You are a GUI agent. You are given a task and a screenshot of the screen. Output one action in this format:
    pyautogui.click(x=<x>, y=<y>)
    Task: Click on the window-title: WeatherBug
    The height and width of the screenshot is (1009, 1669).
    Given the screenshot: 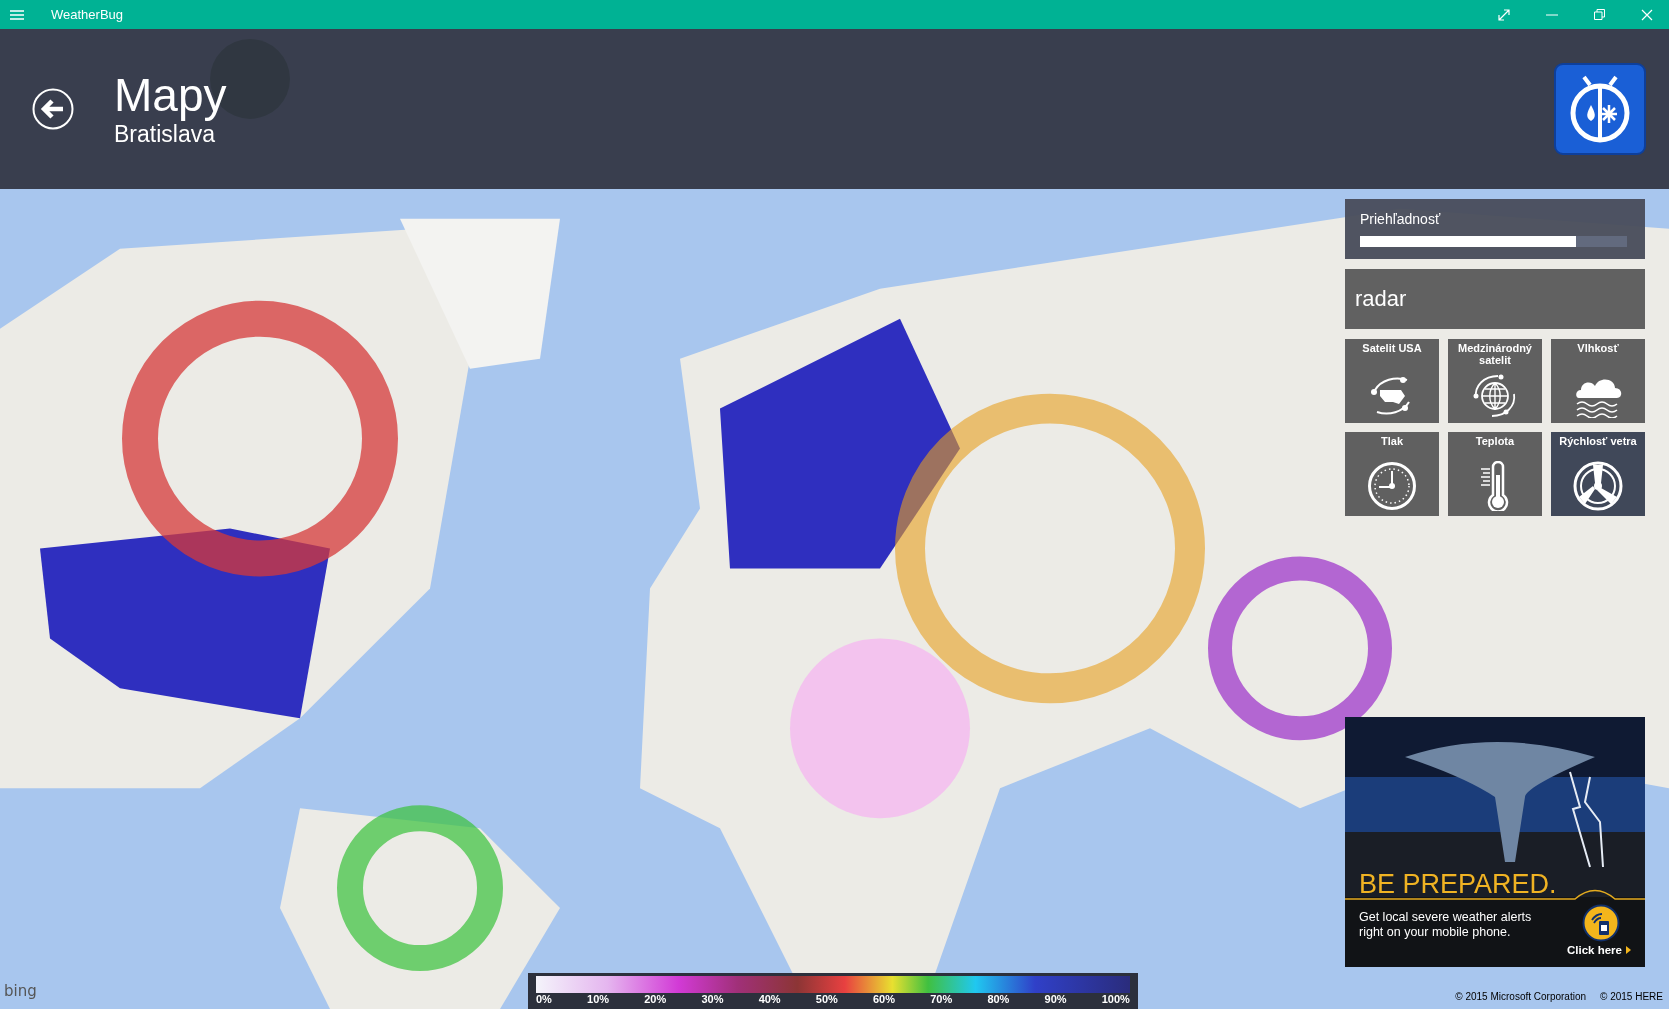 What is the action you would take?
    pyautogui.click(x=87, y=14)
    